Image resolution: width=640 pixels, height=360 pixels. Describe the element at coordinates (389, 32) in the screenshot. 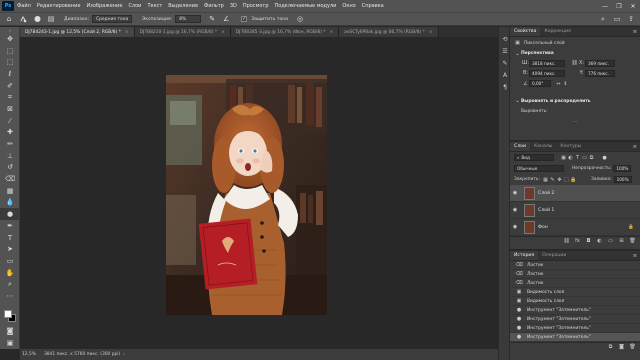

I see `document-tab: avSCTy6P8ak.jpg @ 66,7% (RGB/8) * ×` at that location.